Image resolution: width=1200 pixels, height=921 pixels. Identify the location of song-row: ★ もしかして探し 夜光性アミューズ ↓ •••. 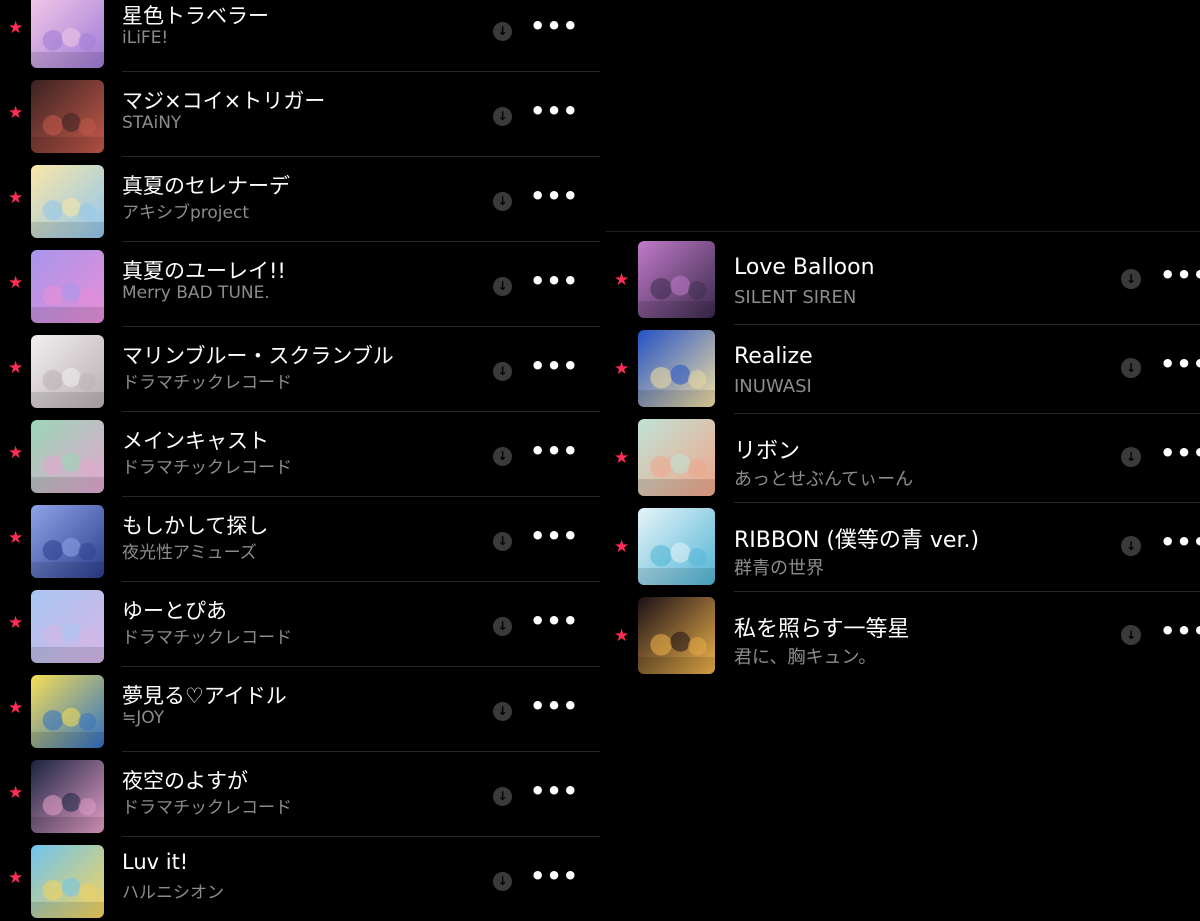
(300, 539).